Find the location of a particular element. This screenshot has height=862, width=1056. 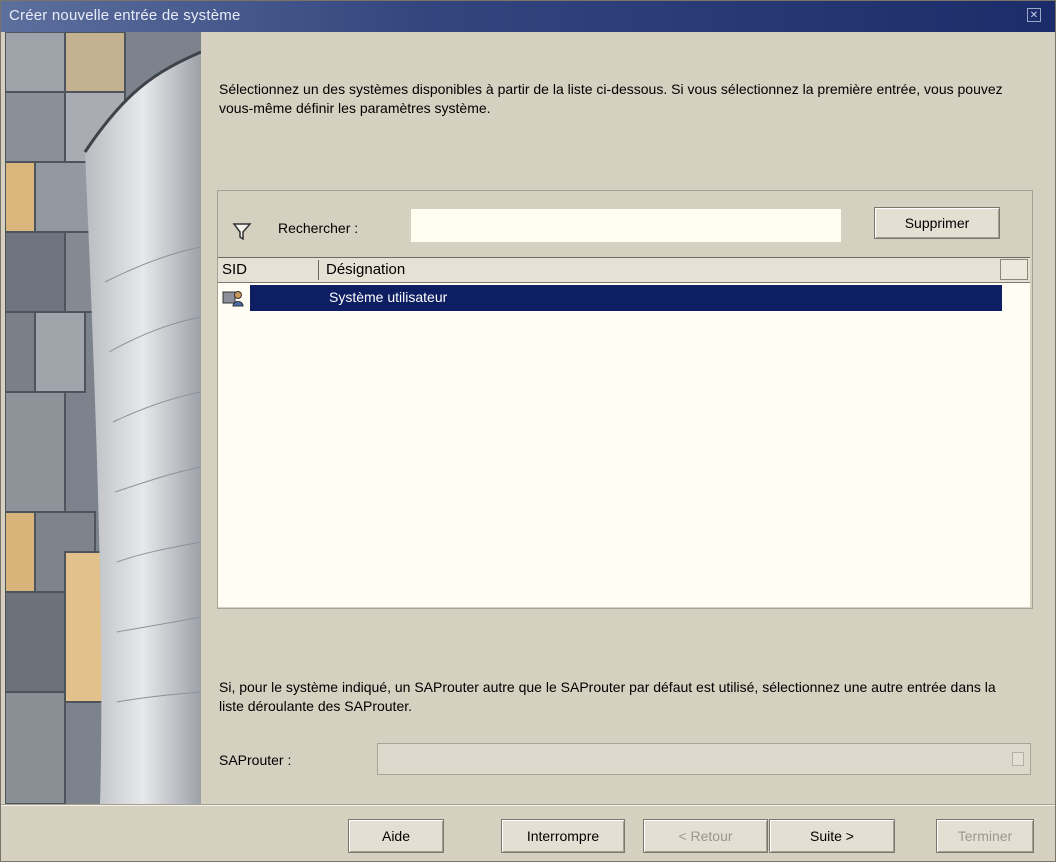

help-button: Aide is located at coordinates (396, 836).